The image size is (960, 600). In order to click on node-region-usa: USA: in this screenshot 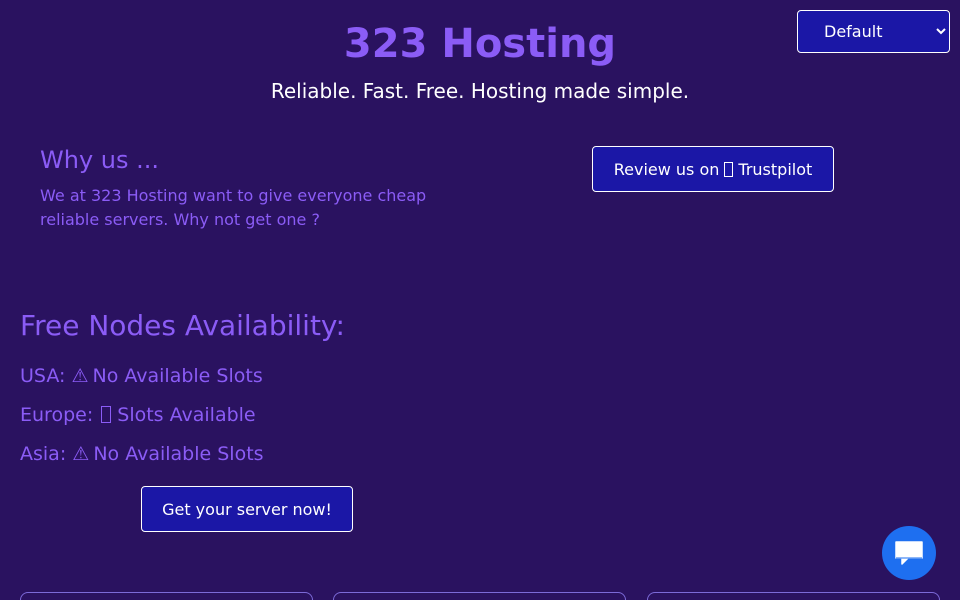, I will do `click(43, 376)`.